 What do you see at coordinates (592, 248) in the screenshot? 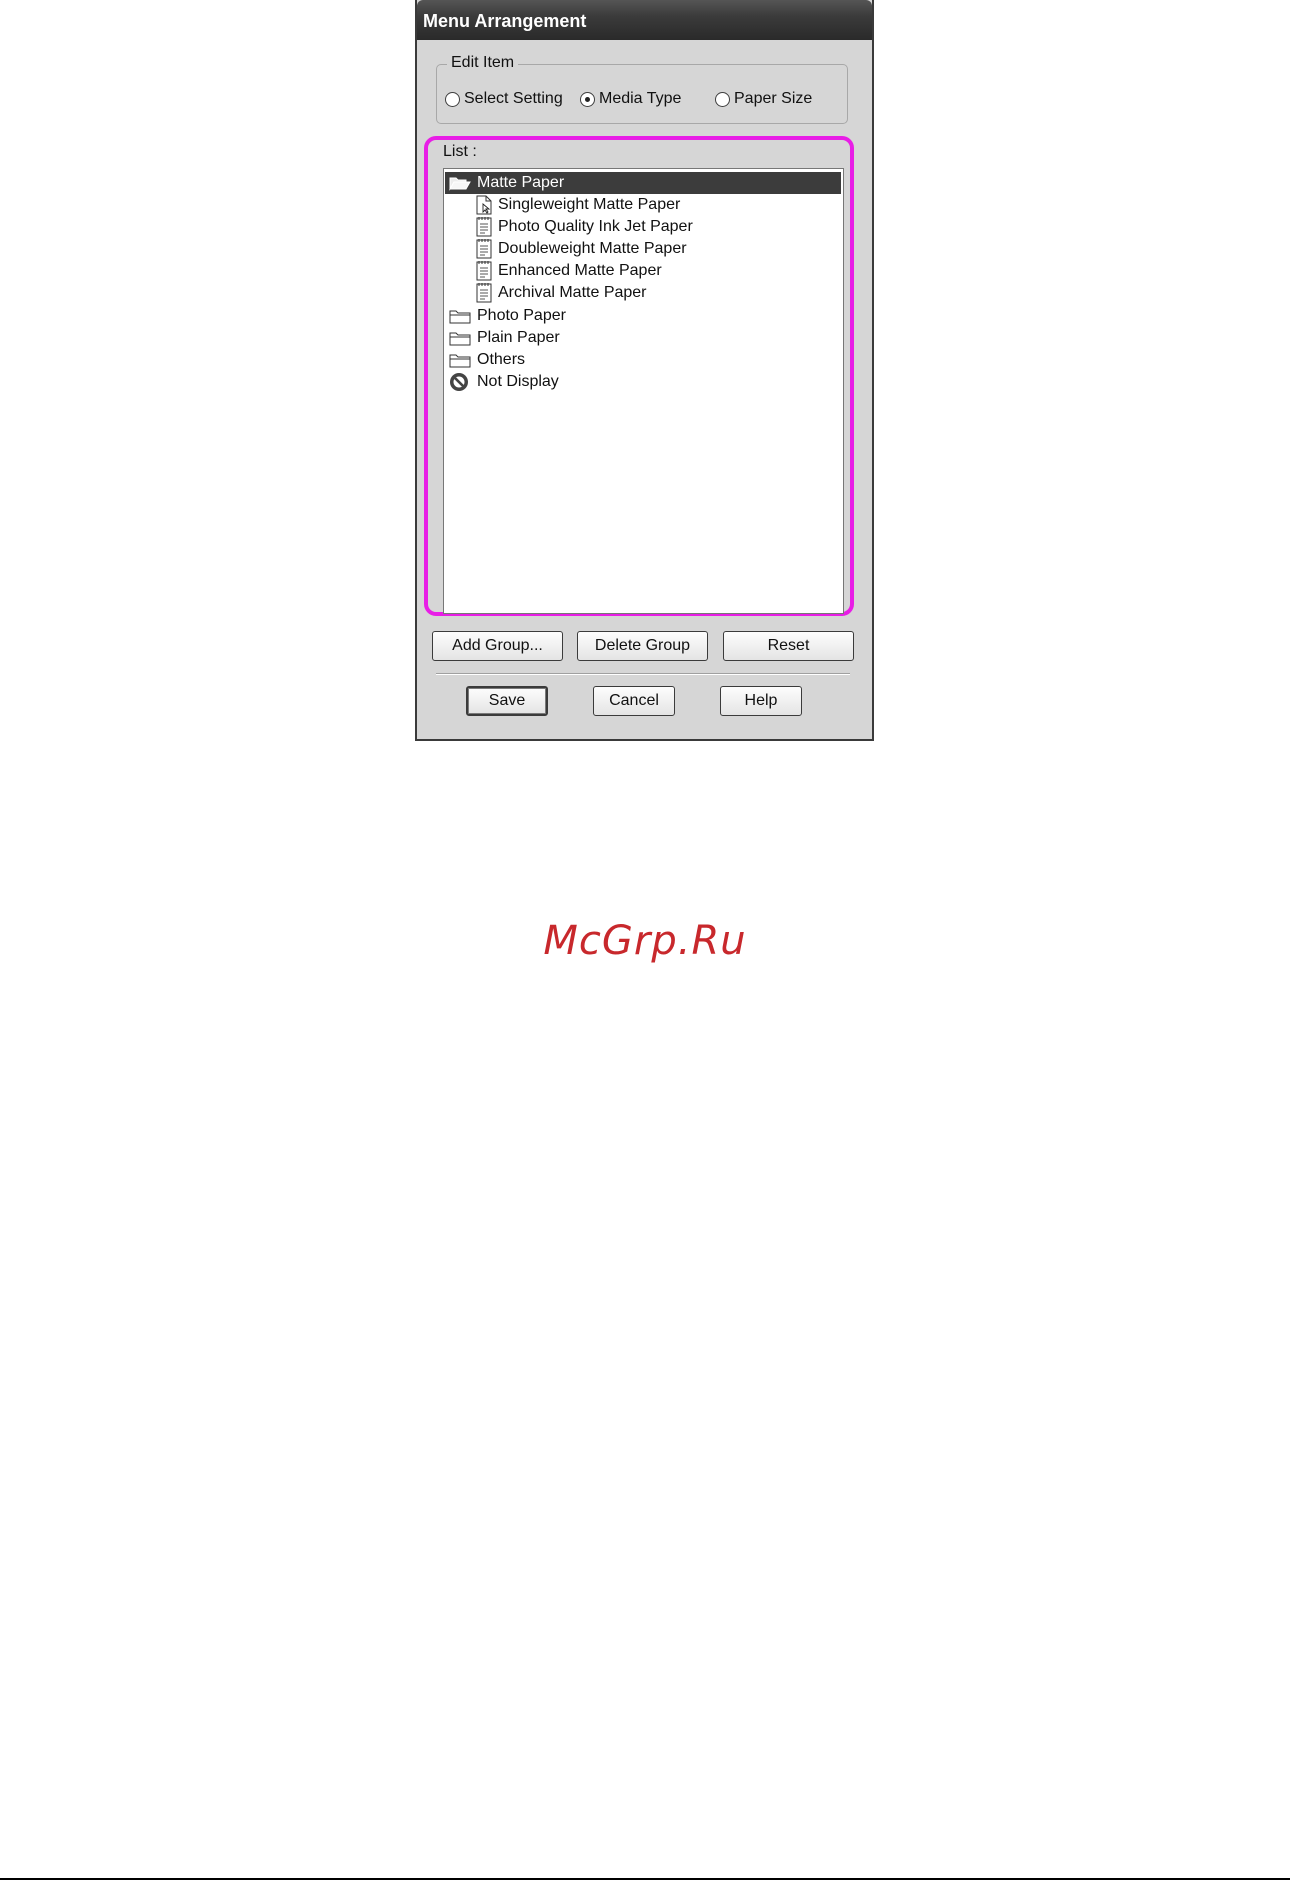
I see `tree-item-label: Doubleweight Matte Paper` at bounding box center [592, 248].